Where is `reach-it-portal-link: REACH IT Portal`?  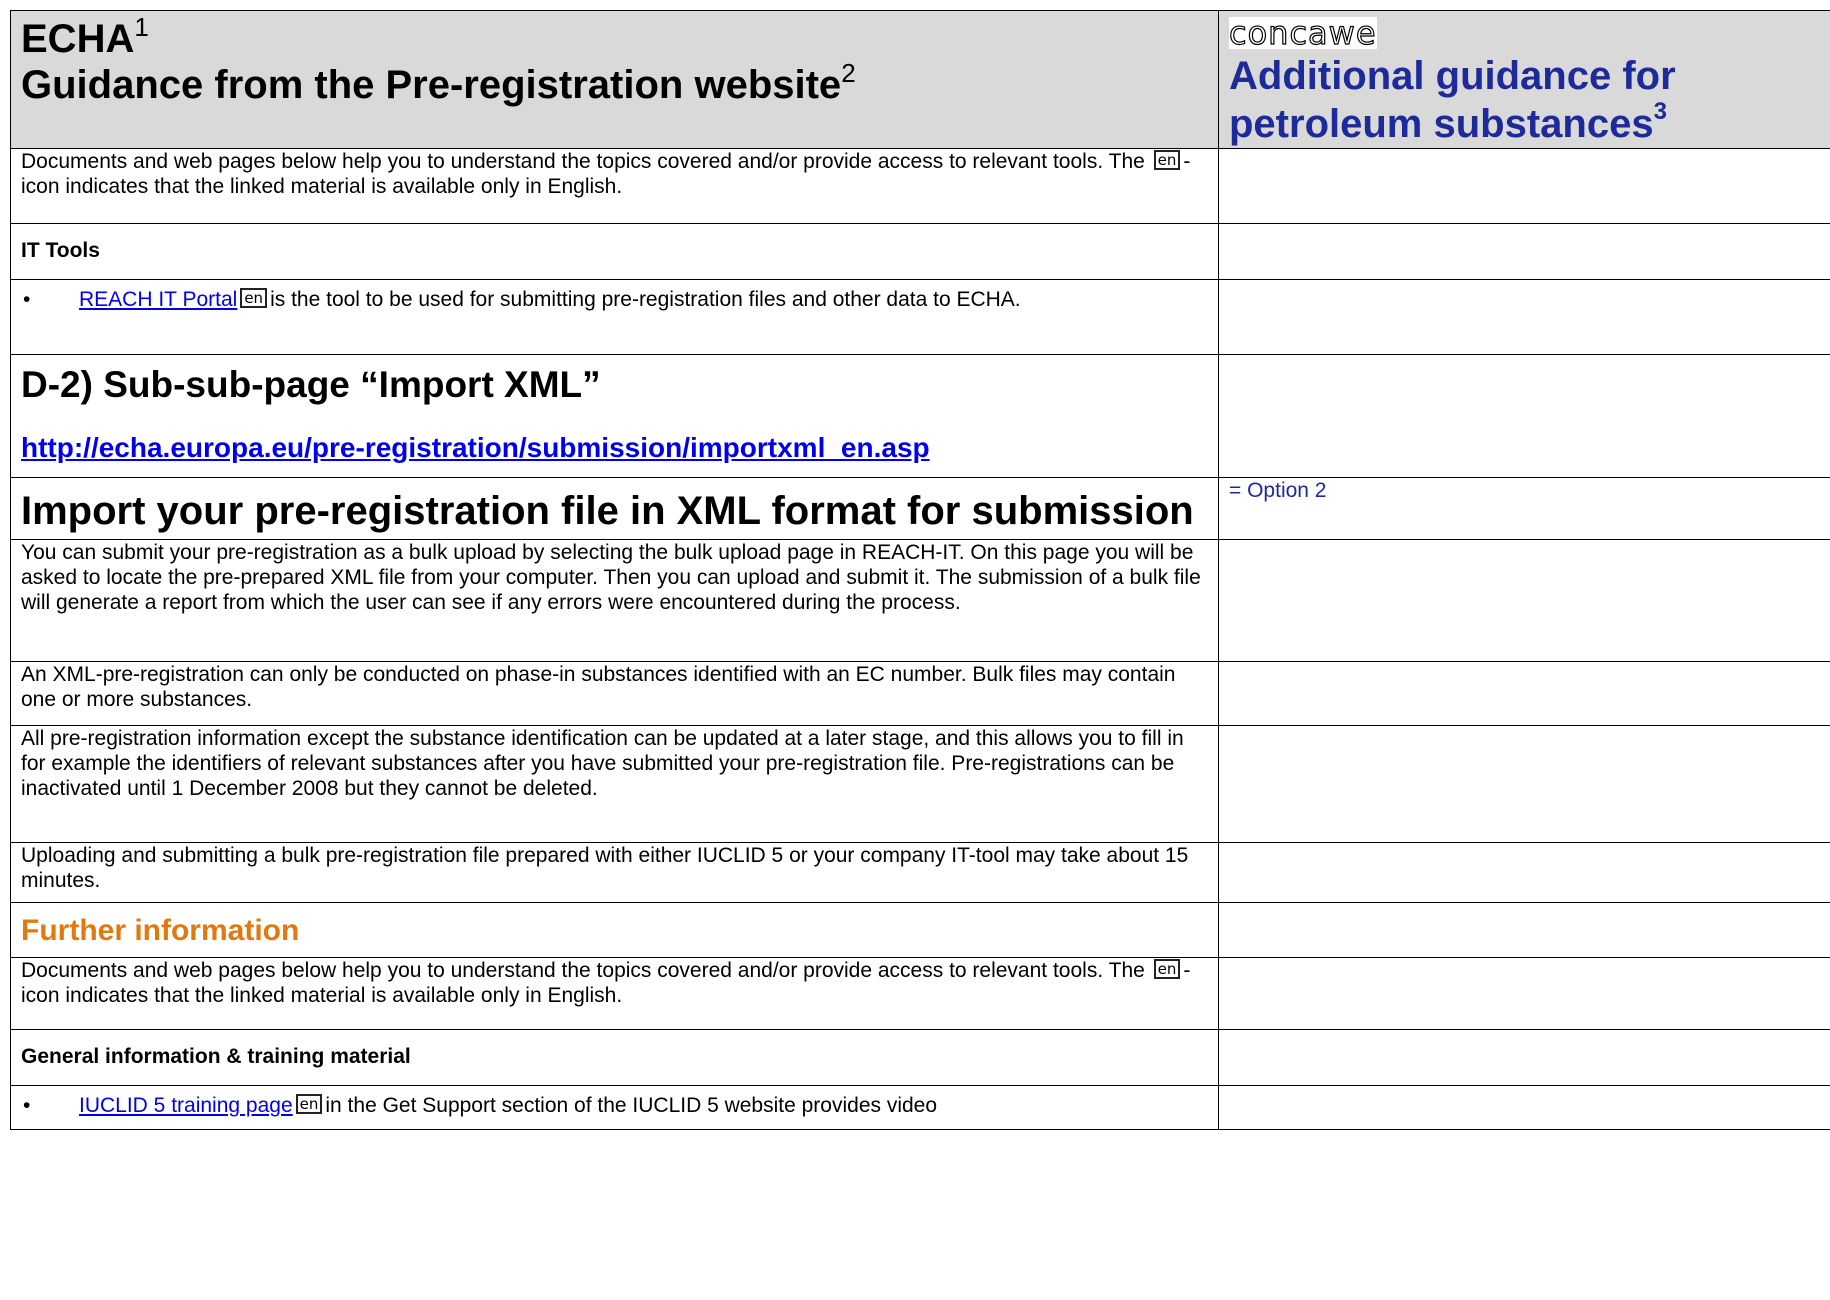
reach-it-portal-link: REACH IT Portal is located at coordinates (158, 299).